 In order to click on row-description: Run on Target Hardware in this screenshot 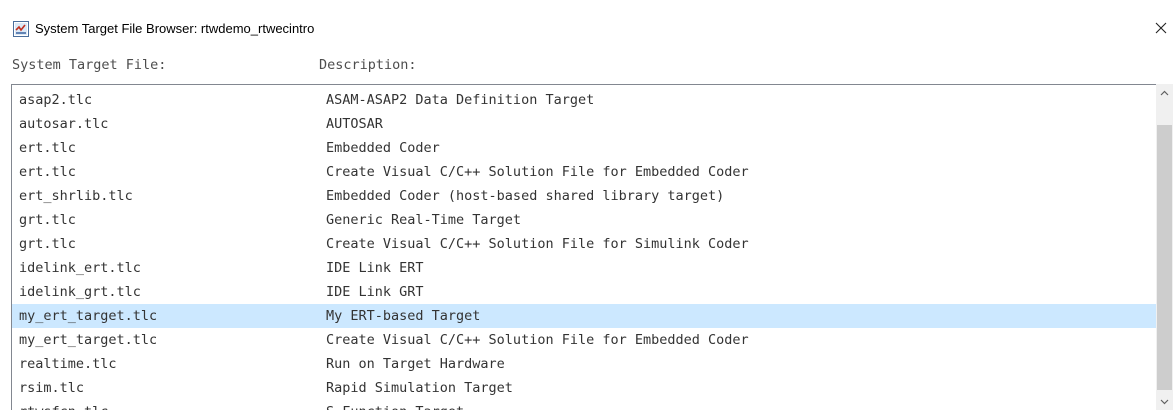, I will do `click(415, 364)`.